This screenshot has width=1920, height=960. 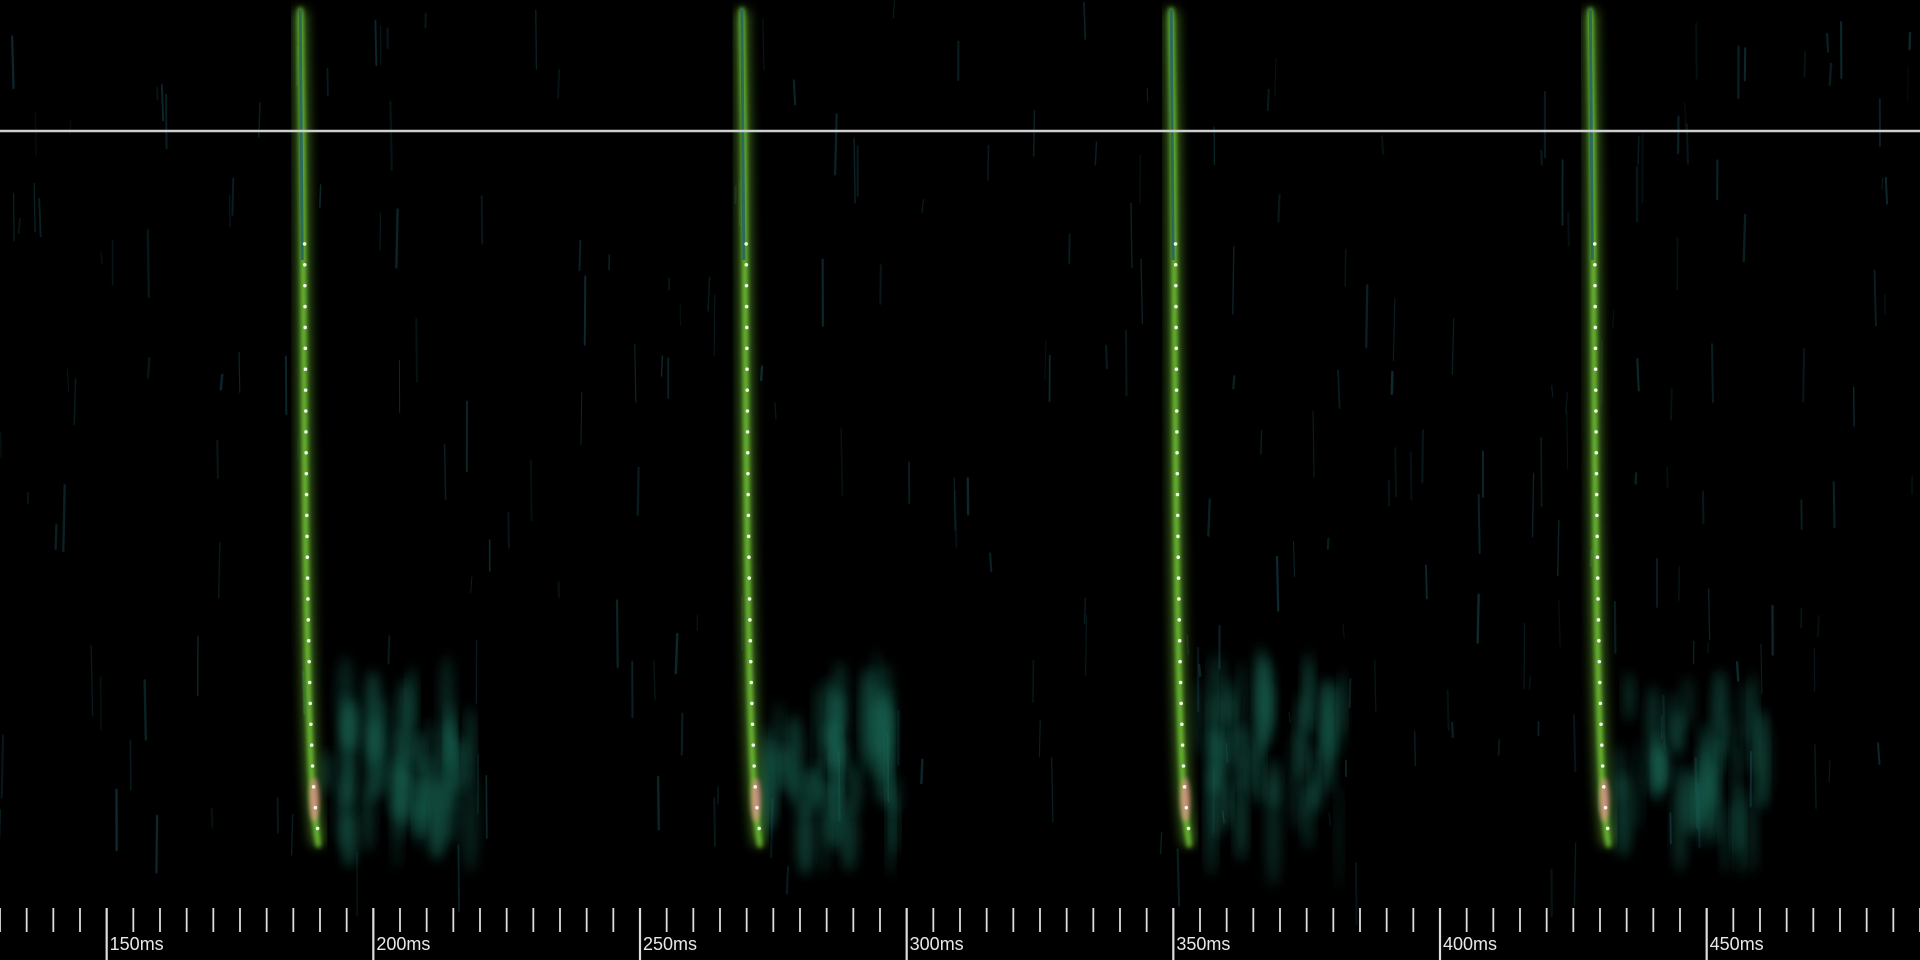 What do you see at coordinates (1470, 944) in the screenshot?
I see `time-label-400ms: 400ms` at bounding box center [1470, 944].